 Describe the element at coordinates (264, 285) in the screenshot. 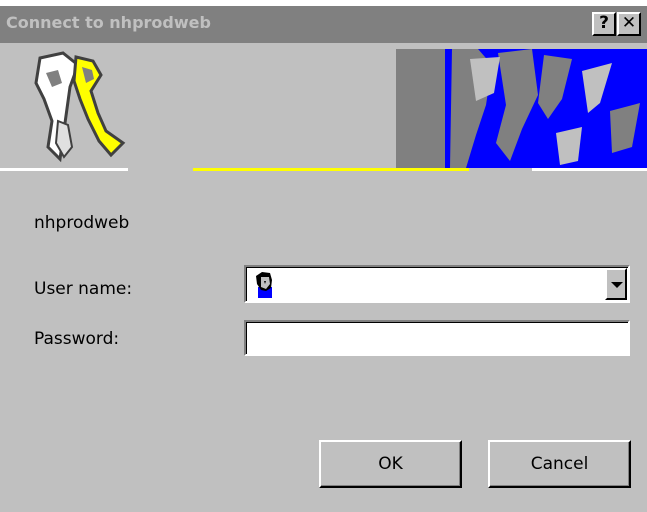

I see `user-avatar-icon` at that location.